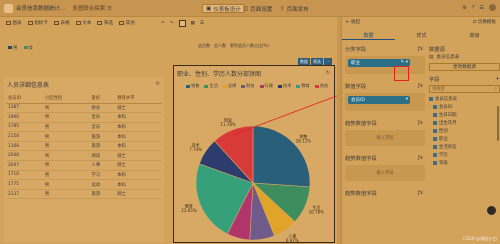 The width and height of the screenshot is (500, 244). Describe the element at coordinates (202, 23) in the screenshot. I see `align-icon: ☰` at that location.